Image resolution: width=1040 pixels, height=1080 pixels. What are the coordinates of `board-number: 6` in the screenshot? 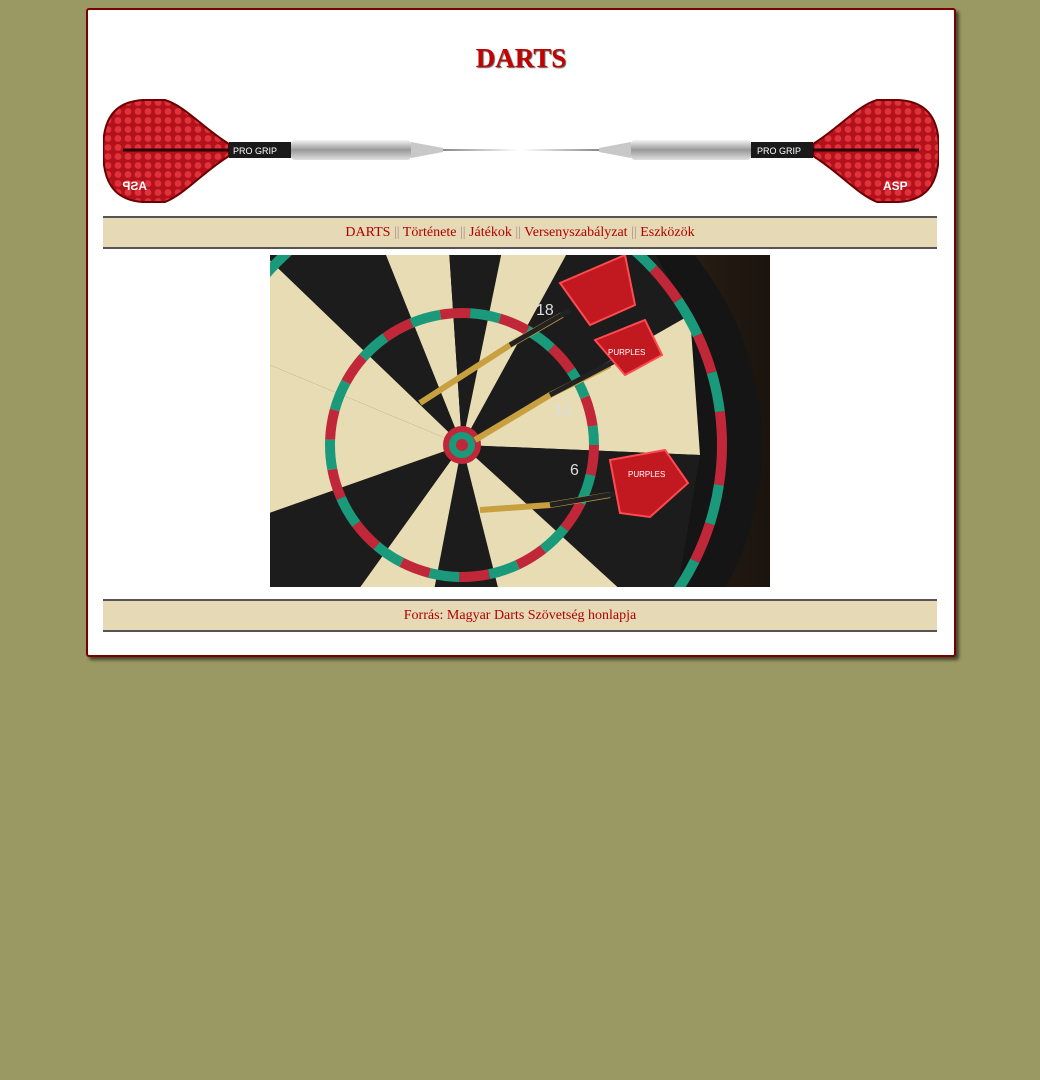 It's located at (574, 470).